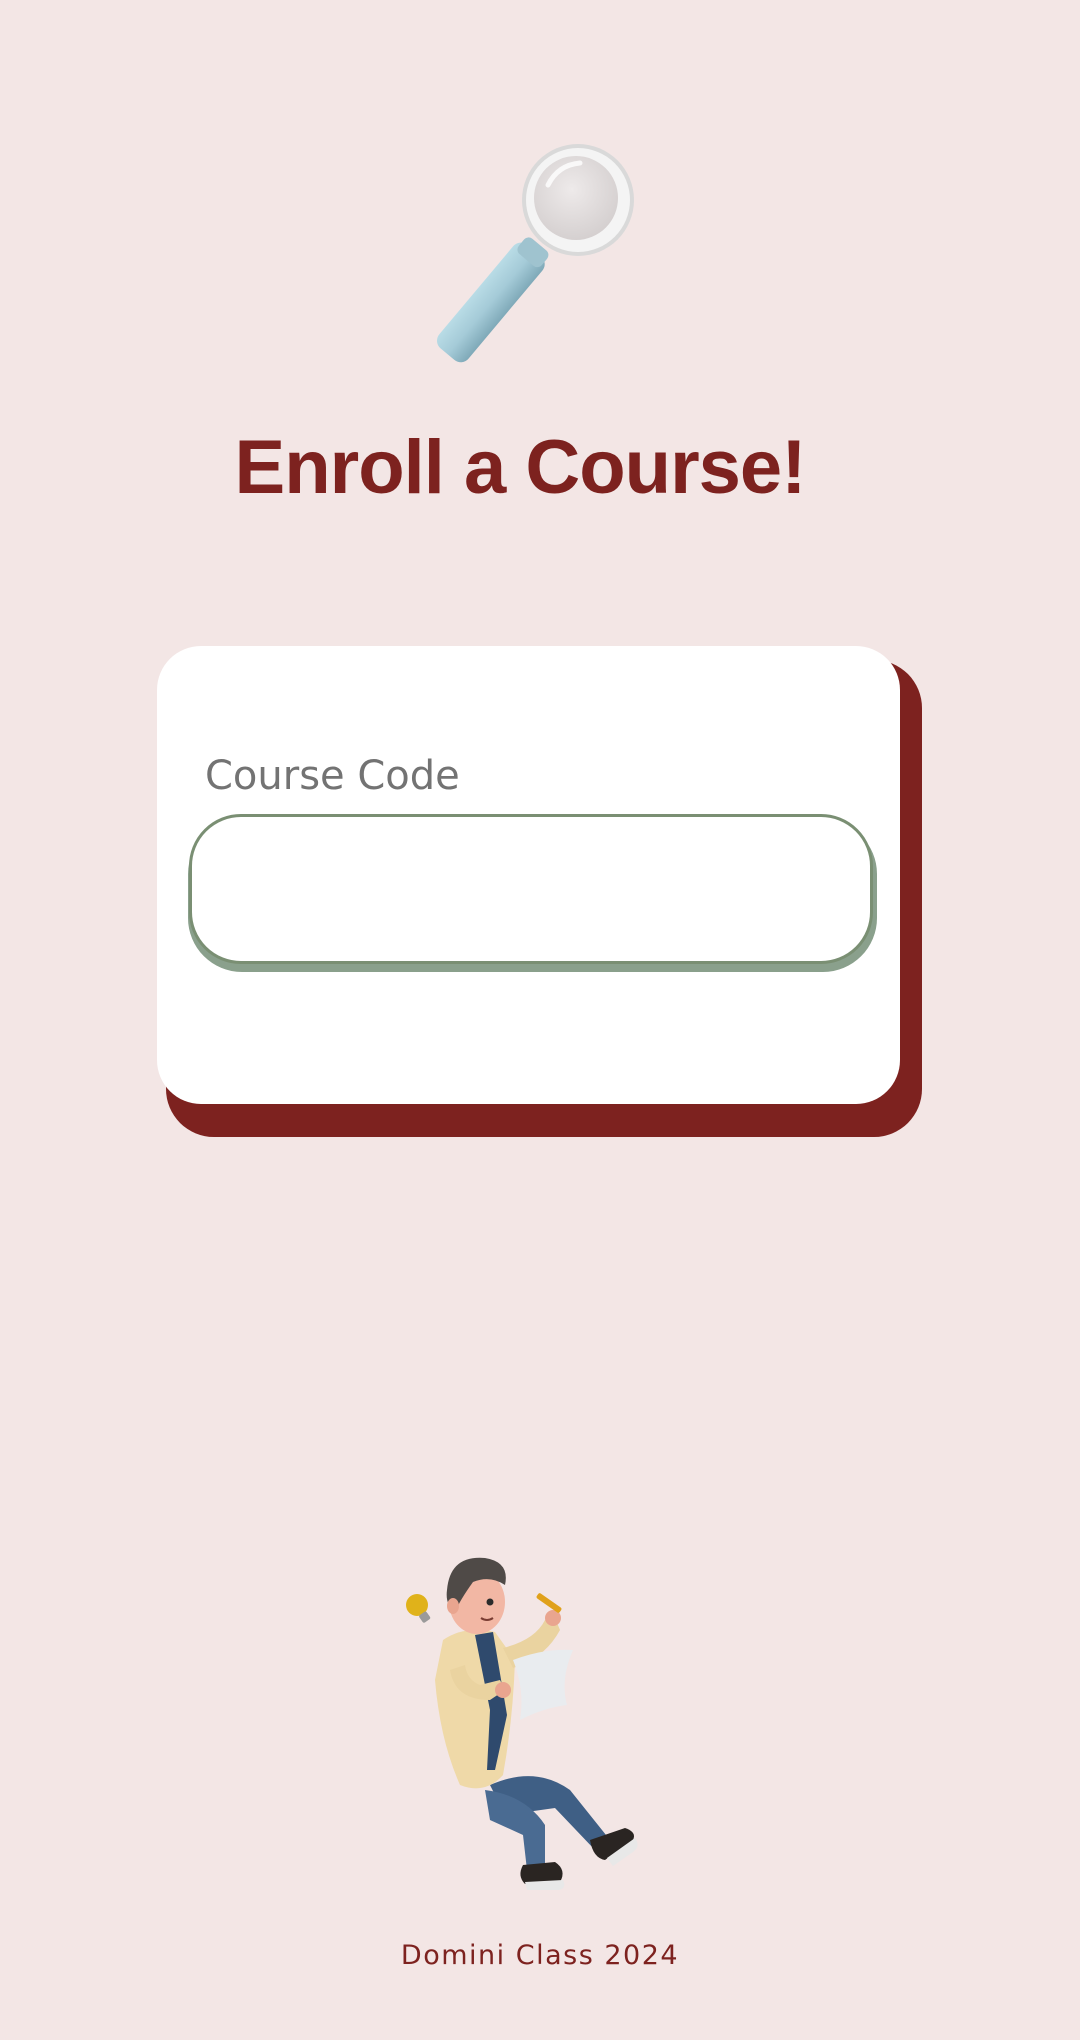  What do you see at coordinates (540, 1955) in the screenshot?
I see `footer-text: Domini Class 2024` at bounding box center [540, 1955].